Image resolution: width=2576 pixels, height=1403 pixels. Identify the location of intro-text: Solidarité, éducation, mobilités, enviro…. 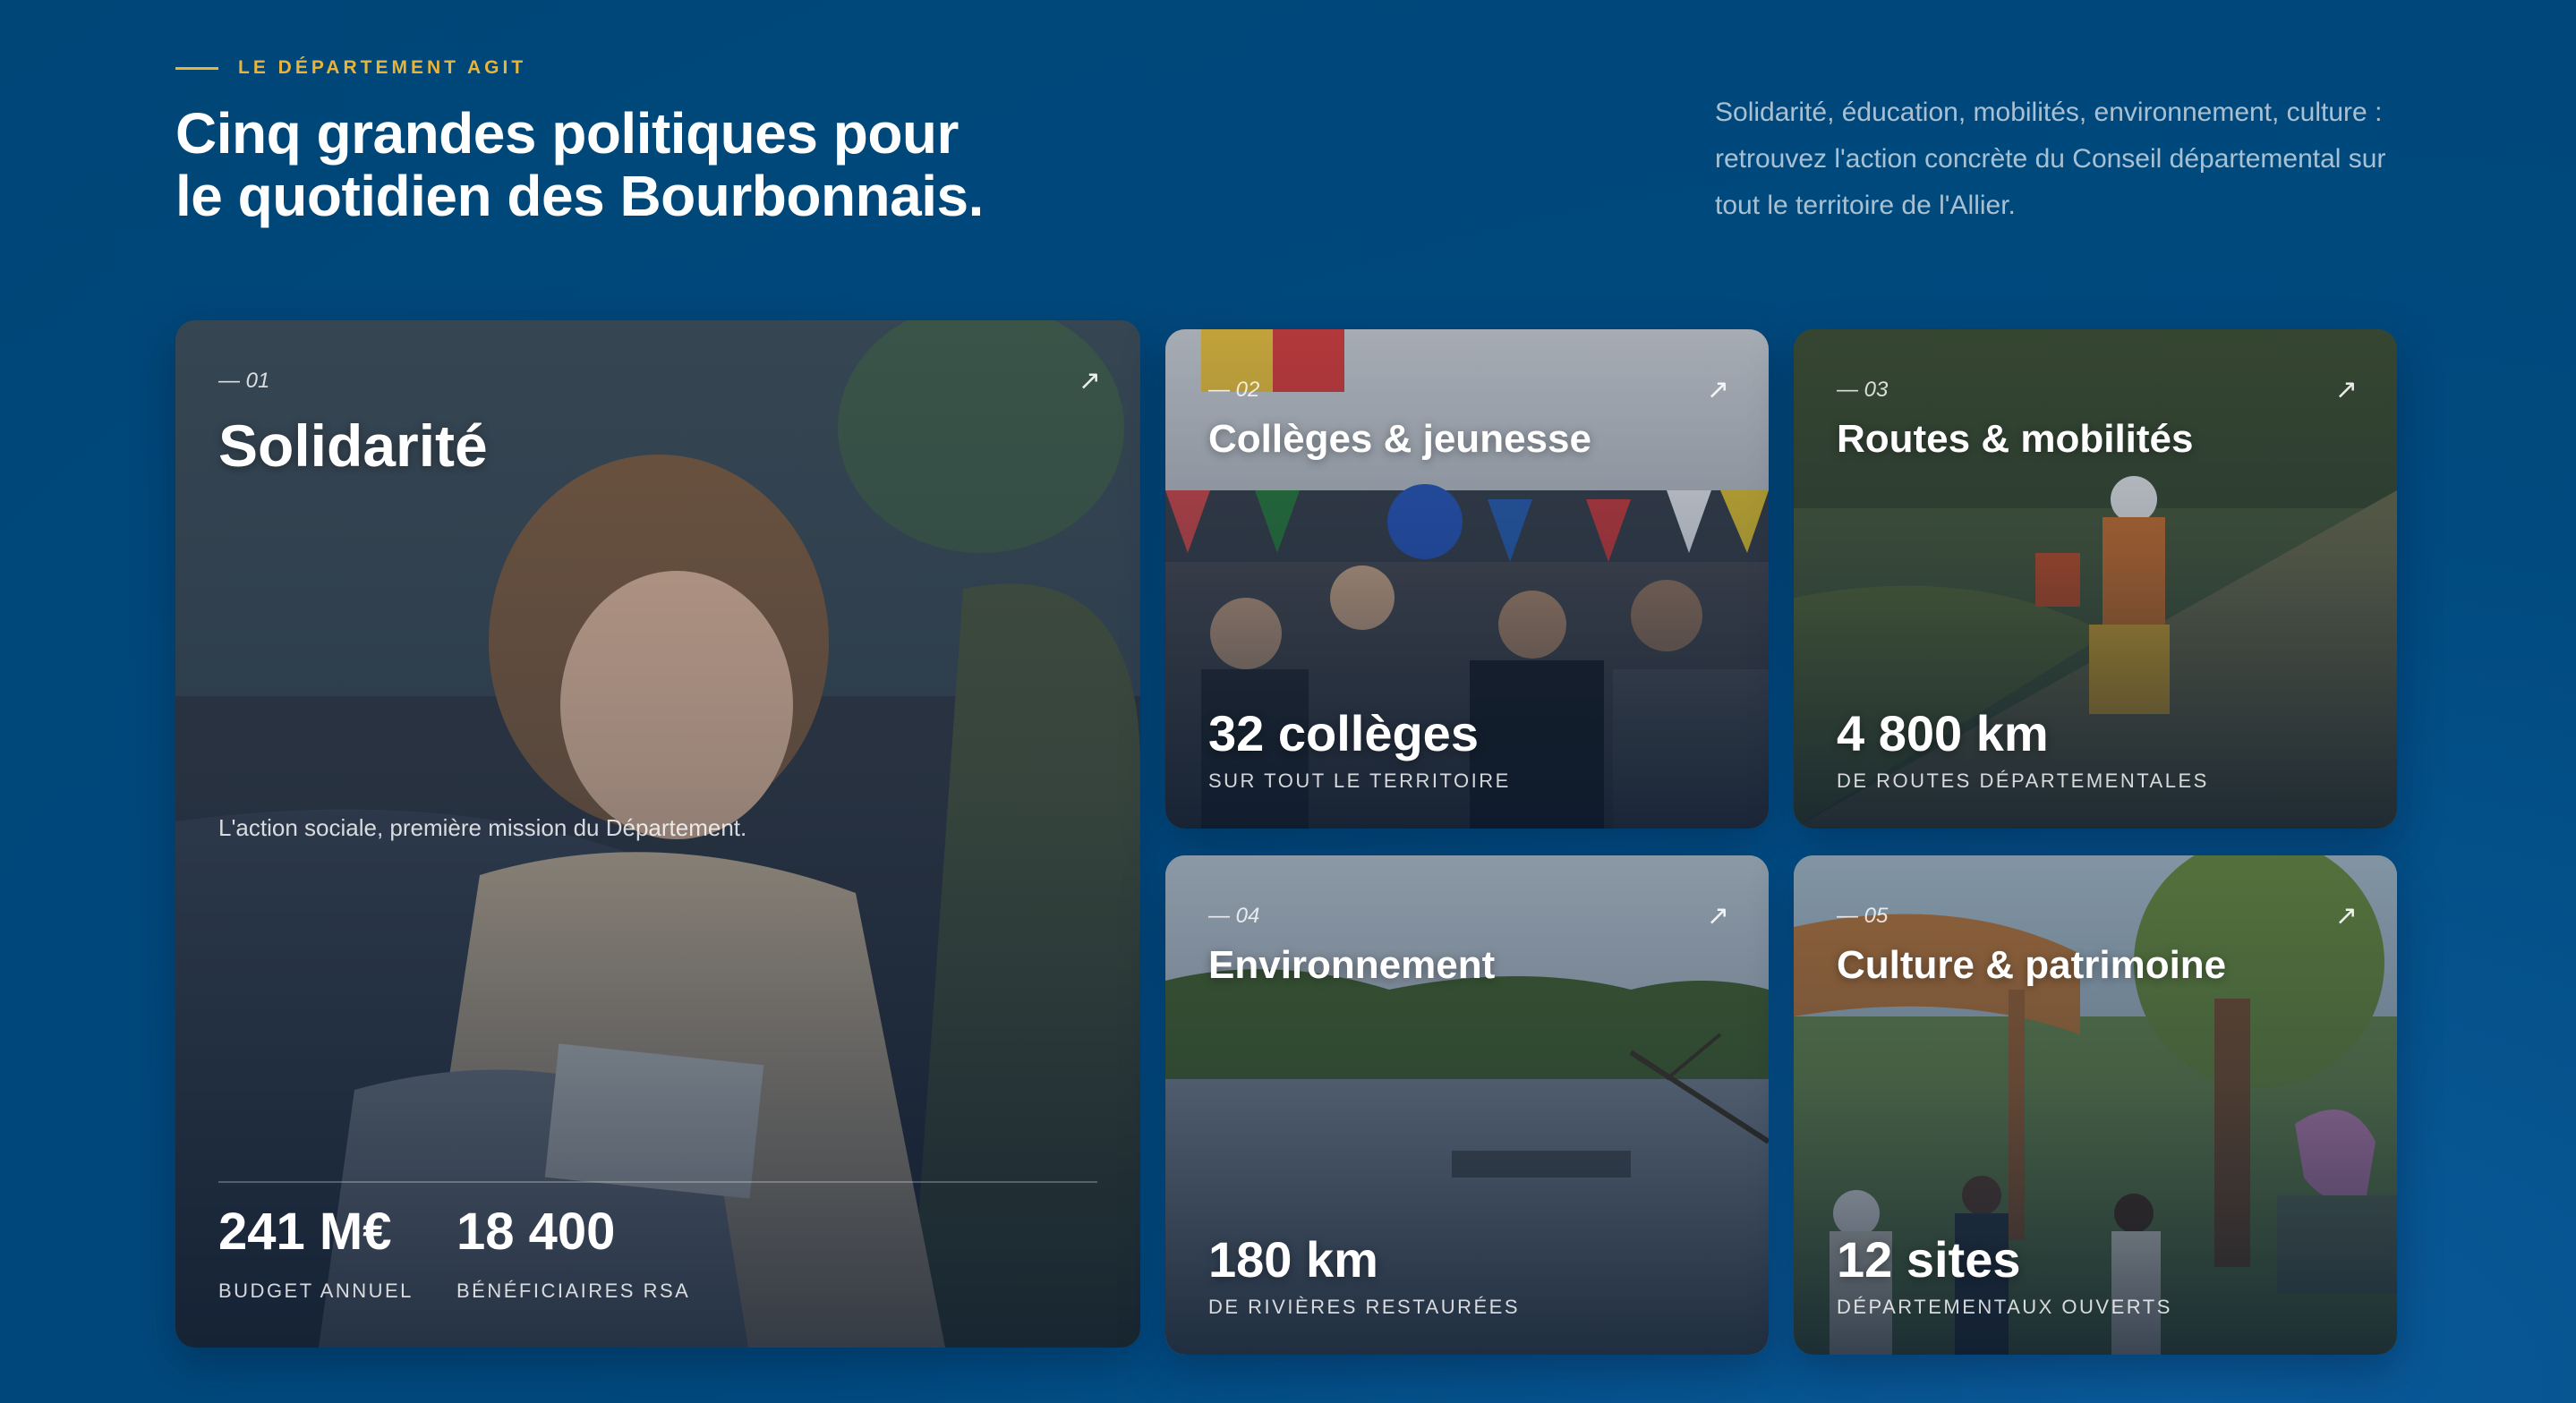
(2050, 159).